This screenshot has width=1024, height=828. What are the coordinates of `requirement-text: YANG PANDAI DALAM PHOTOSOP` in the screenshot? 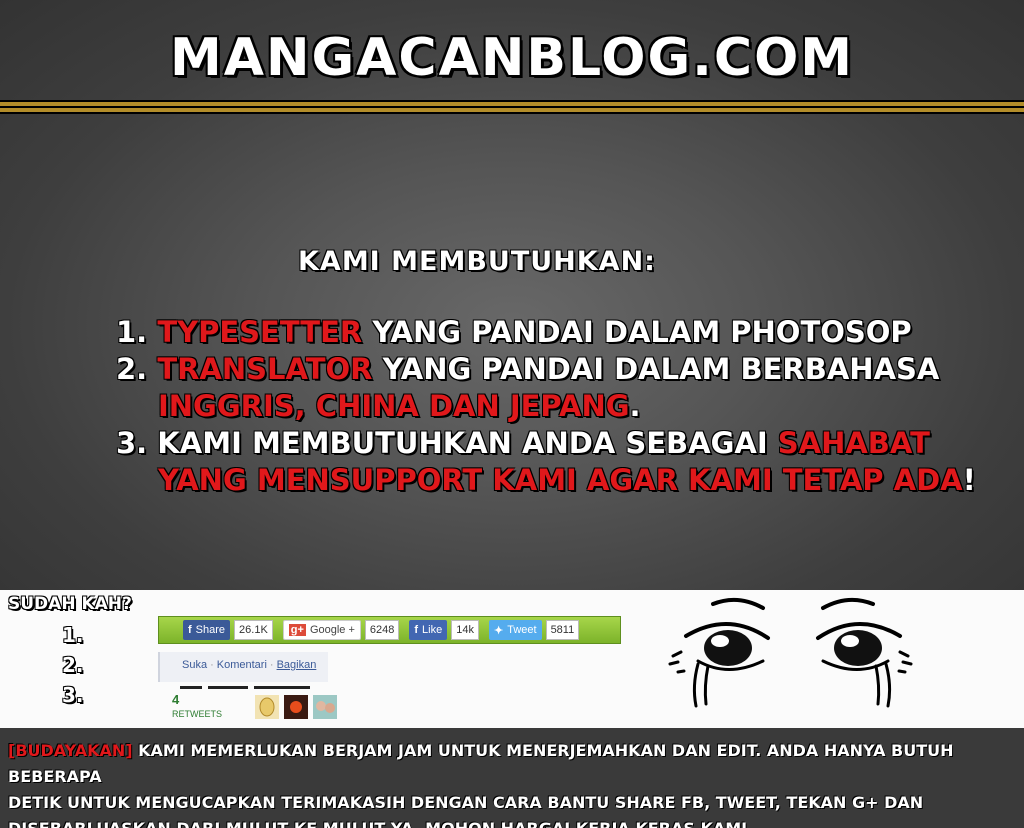 It's located at (637, 332).